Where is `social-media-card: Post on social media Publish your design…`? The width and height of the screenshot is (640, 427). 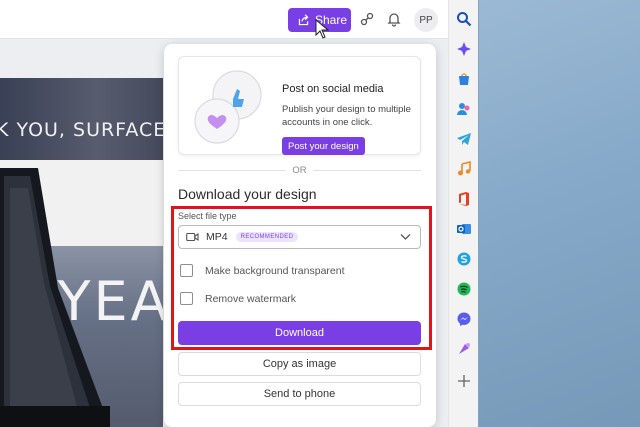 social-media-card: Post on social media Publish your design… is located at coordinates (299, 105).